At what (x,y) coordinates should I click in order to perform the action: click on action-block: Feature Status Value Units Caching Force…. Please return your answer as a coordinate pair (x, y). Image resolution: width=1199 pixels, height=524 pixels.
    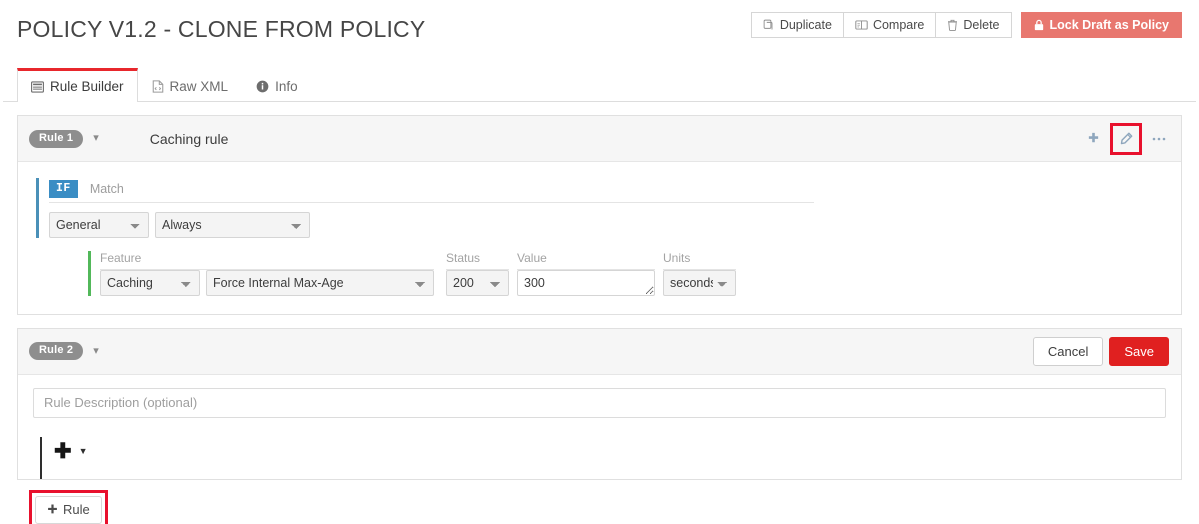
    Looking at the image, I should click on (634, 273).